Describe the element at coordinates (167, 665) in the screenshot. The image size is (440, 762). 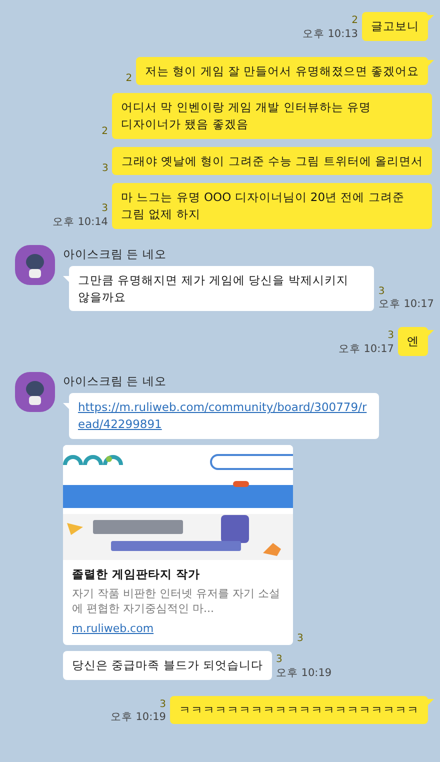
I see `message-bubble: 당신은 중급마족 블드가 되엇습니다` at that location.